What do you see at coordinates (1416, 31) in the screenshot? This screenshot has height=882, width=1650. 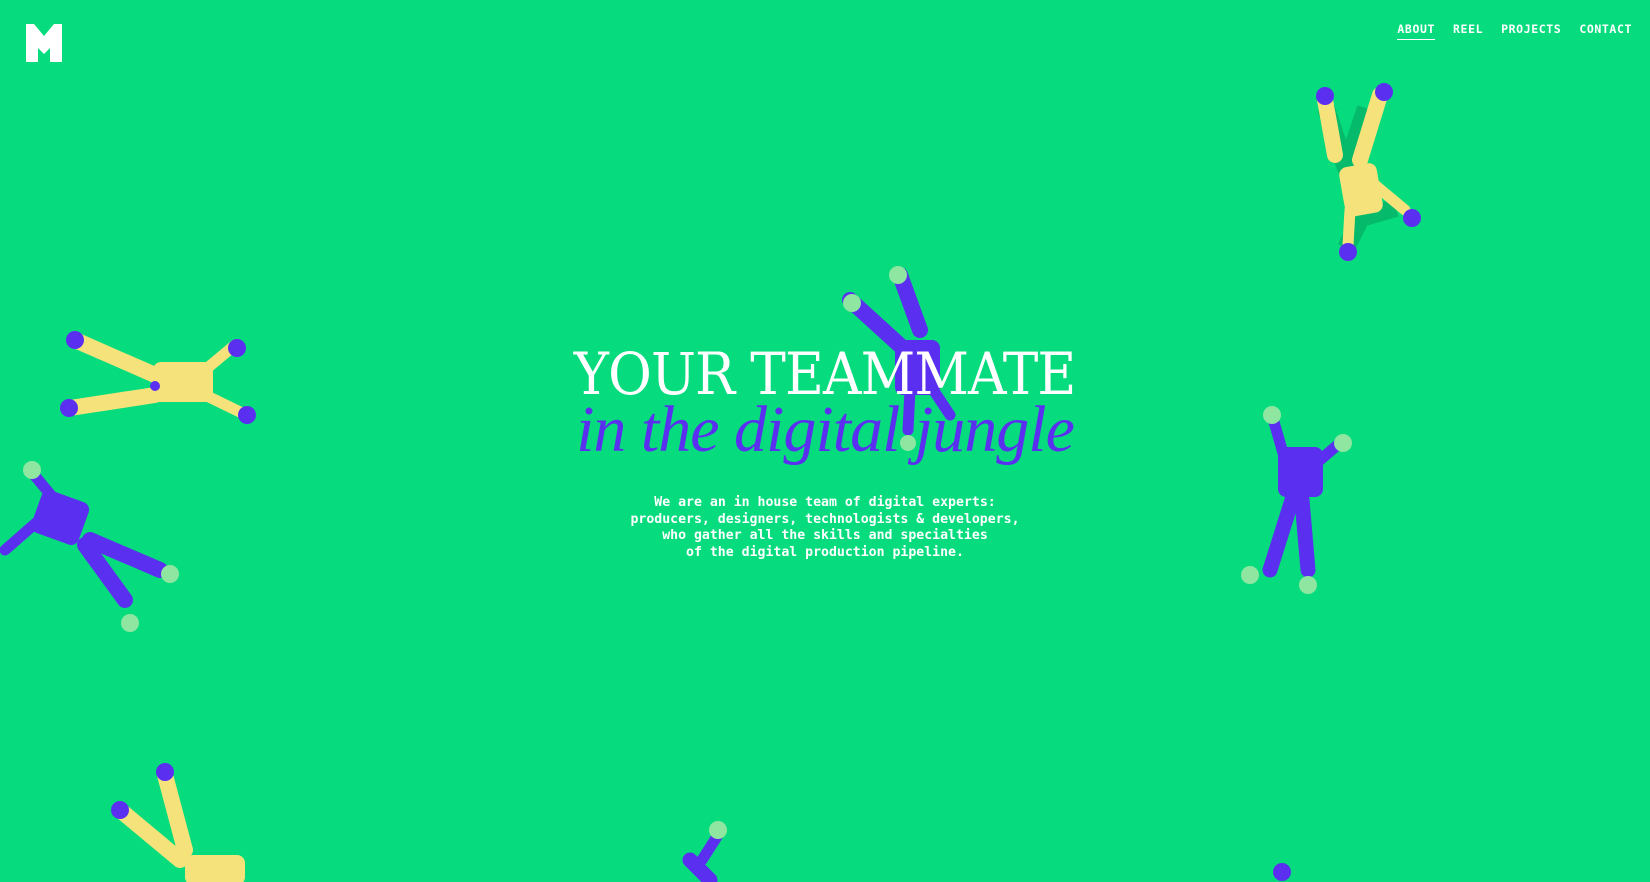 I see `nav-about: ABOUT` at bounding box center [1416, 31].